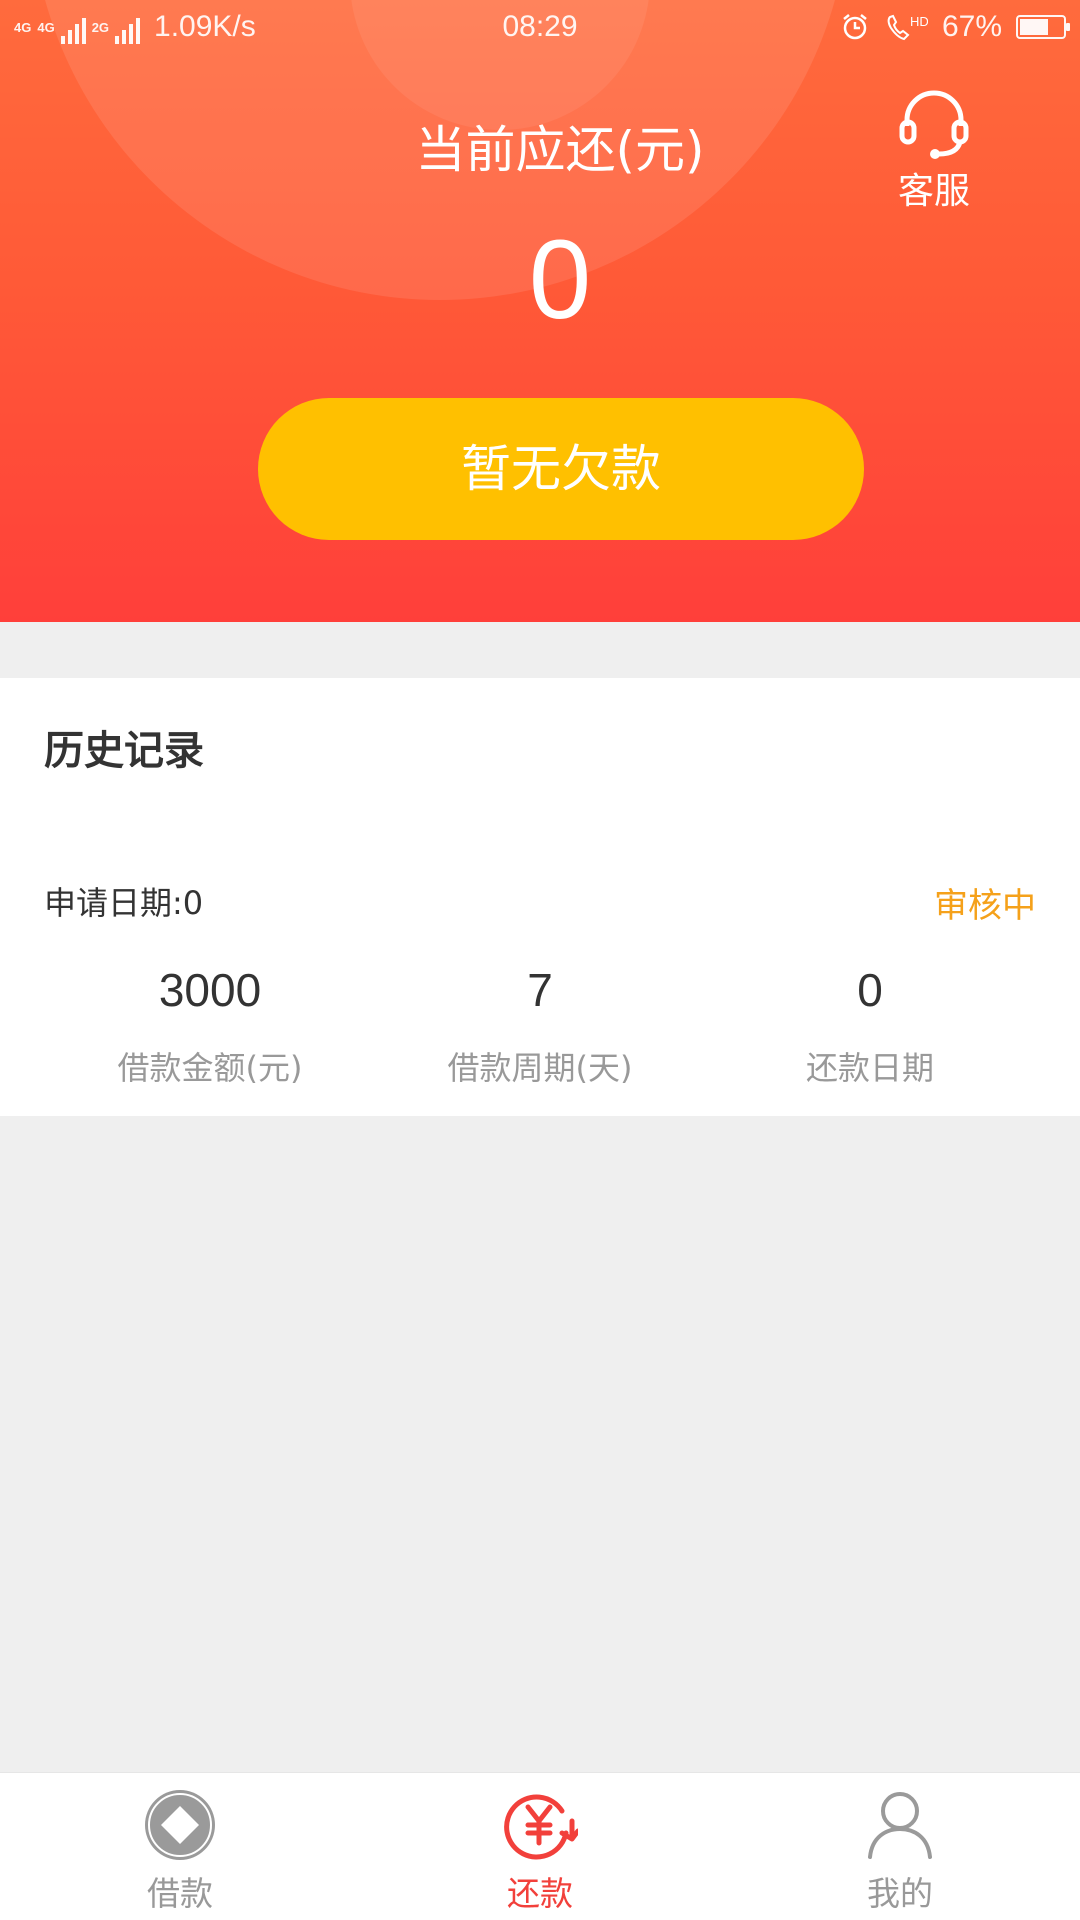 The image size is (1080, 1920). Describe the element at coordinates (560, 279) in the screenshot. I see `amount-due-value: 0` at that location.